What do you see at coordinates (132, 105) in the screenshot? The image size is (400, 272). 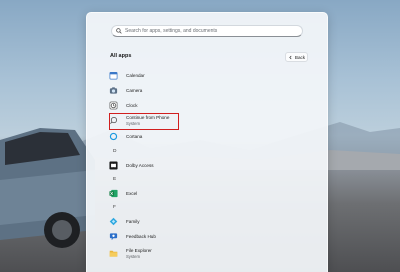 I see `app-name: Clock` at bounding box center [132, 105].